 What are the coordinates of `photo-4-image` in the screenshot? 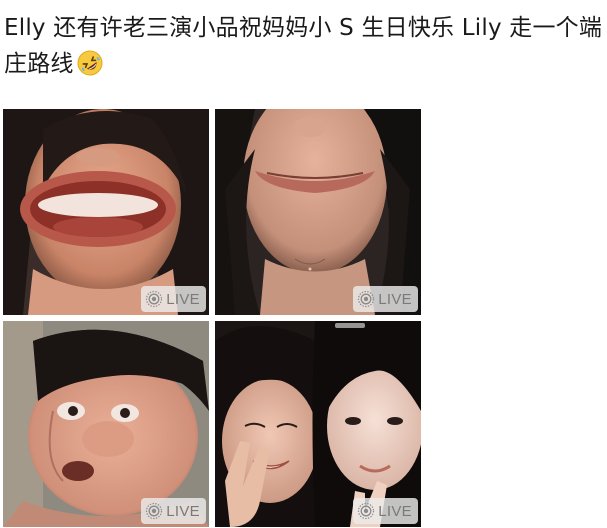 It's located at (318, 424).